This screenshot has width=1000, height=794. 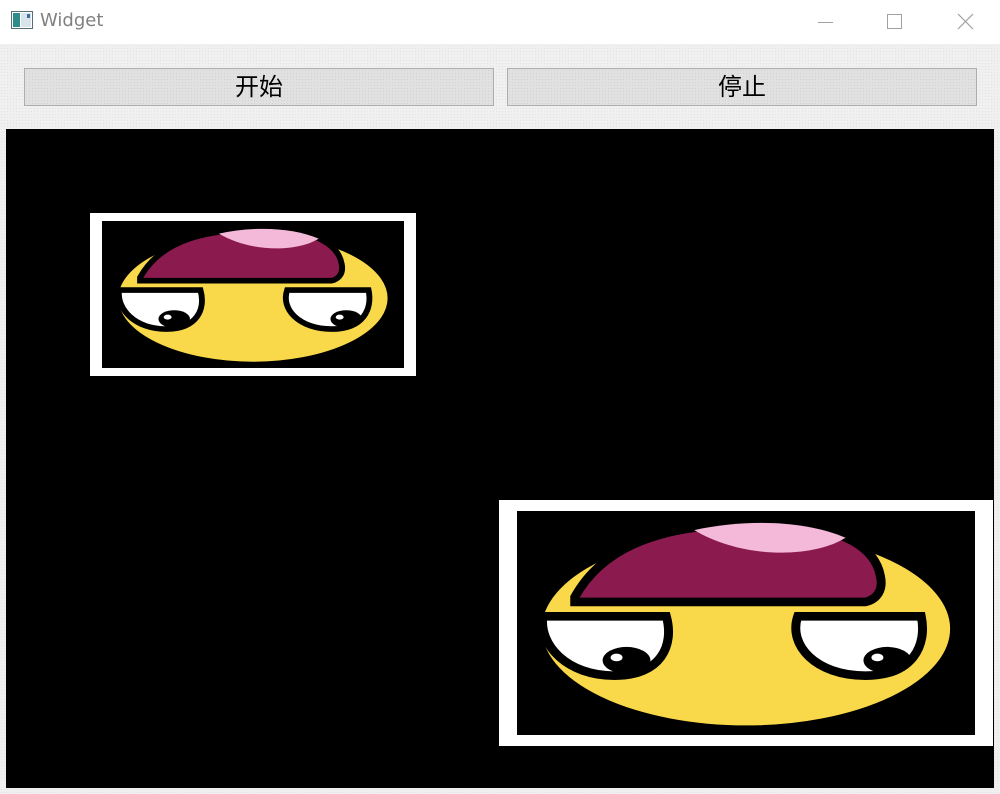 I want to click on maximize-button, so click(x=895, y=22).